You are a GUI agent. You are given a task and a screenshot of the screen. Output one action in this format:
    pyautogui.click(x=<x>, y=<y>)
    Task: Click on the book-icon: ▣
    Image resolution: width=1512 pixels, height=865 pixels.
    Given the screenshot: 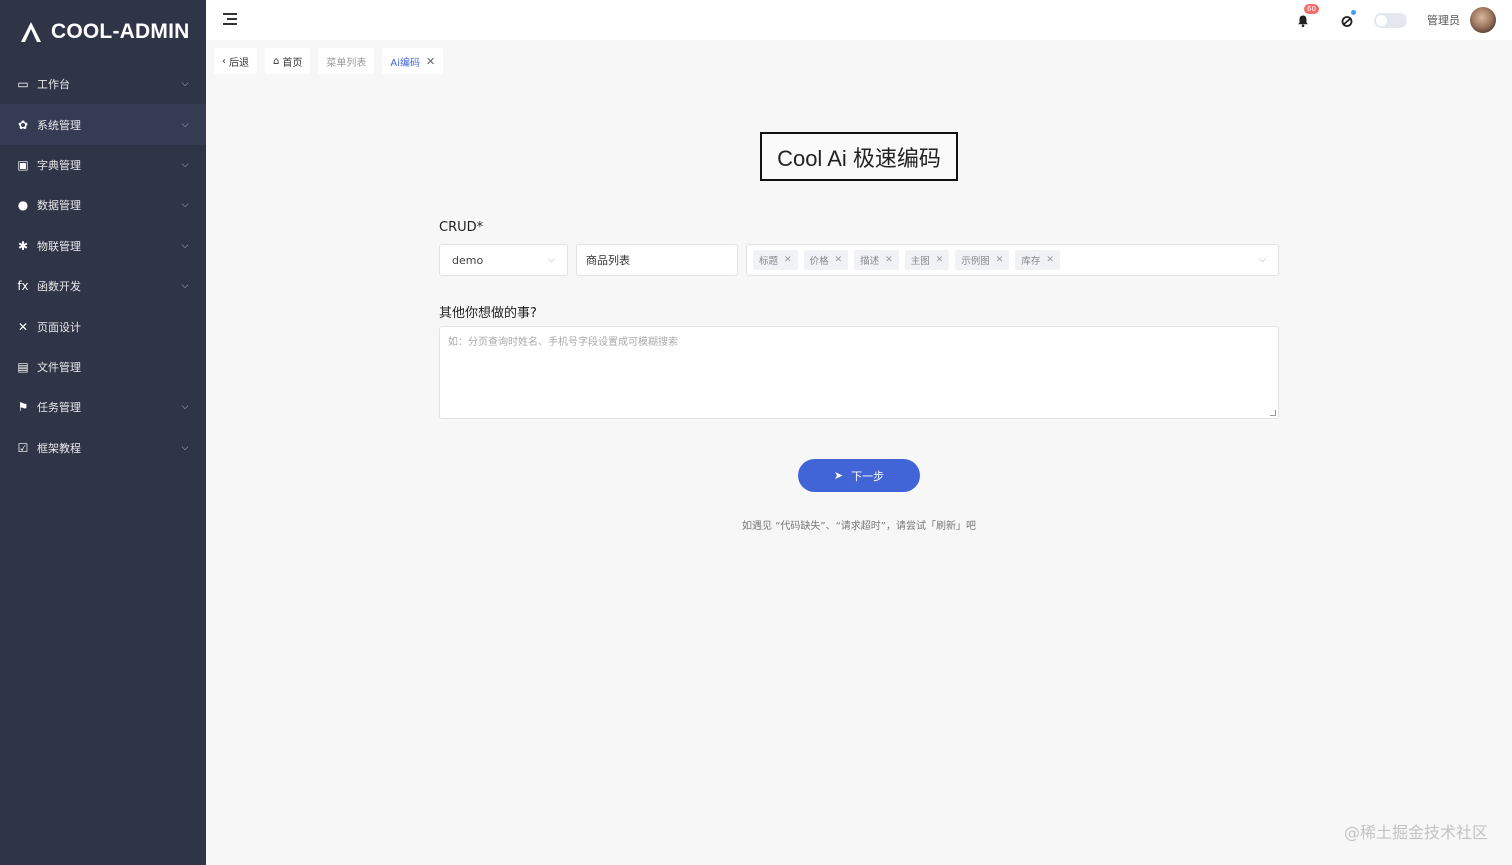 What is the action you would take?
    pyautogui.click(x=23, y=164)
    